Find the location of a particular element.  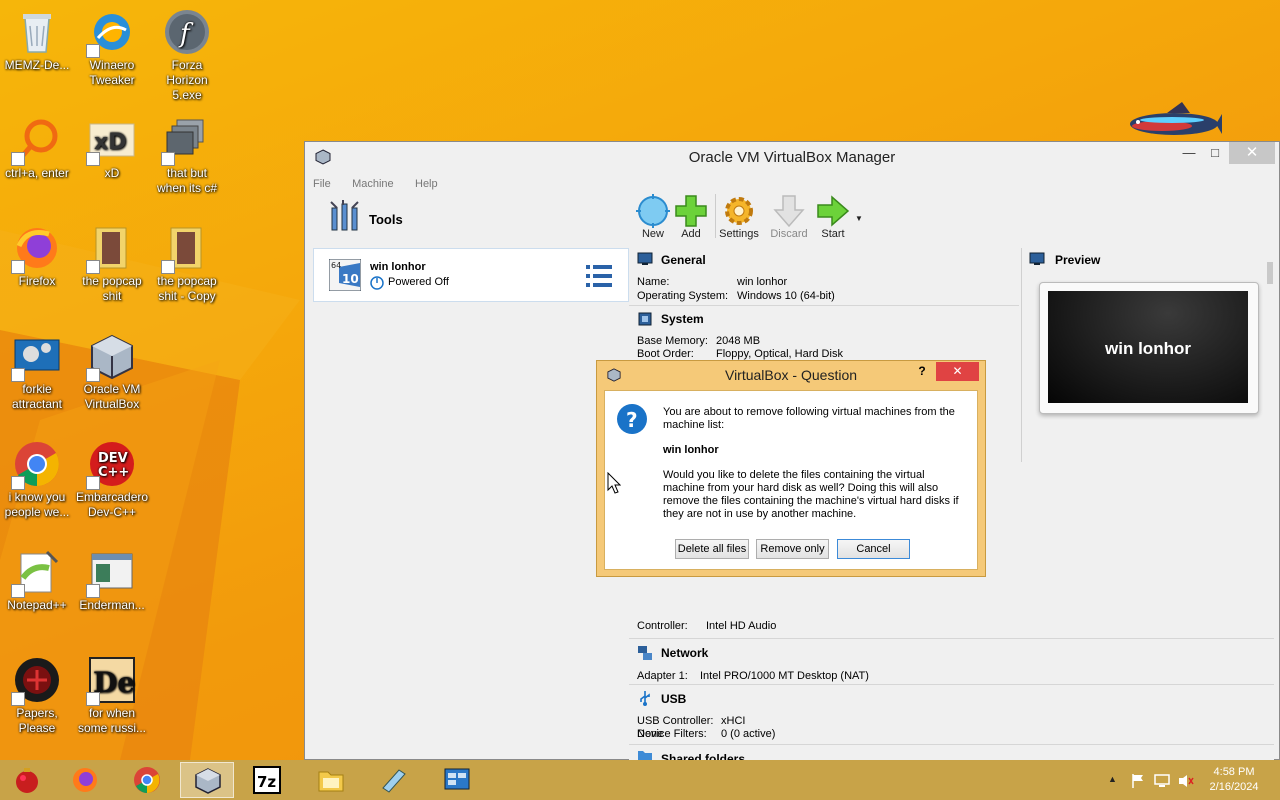

volume-muted-icon is located at coordinates (1186, 781).